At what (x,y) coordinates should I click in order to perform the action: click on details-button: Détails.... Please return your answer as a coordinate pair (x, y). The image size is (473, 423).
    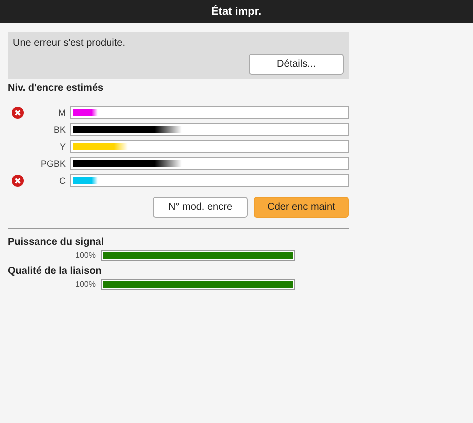
    Looking at the image, I should click on (296, 64).